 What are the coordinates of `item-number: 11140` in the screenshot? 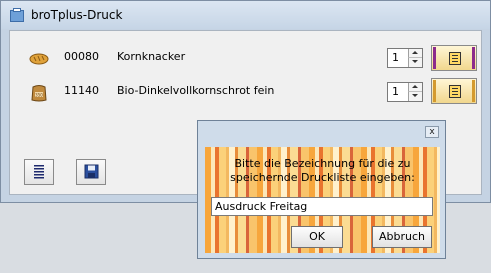 It's located at (81, 90).